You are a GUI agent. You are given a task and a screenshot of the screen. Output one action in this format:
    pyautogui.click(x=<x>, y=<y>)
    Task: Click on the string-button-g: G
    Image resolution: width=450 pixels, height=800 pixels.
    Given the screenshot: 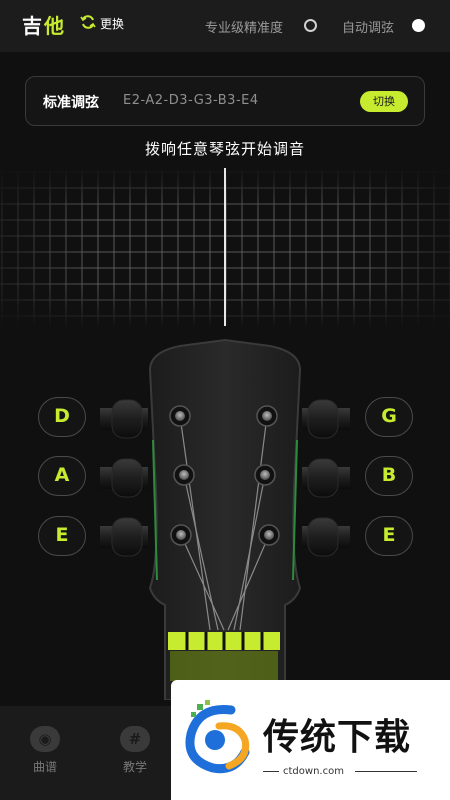 What is the action you would take?
    pyautogui.click(x=389, y=417)
    